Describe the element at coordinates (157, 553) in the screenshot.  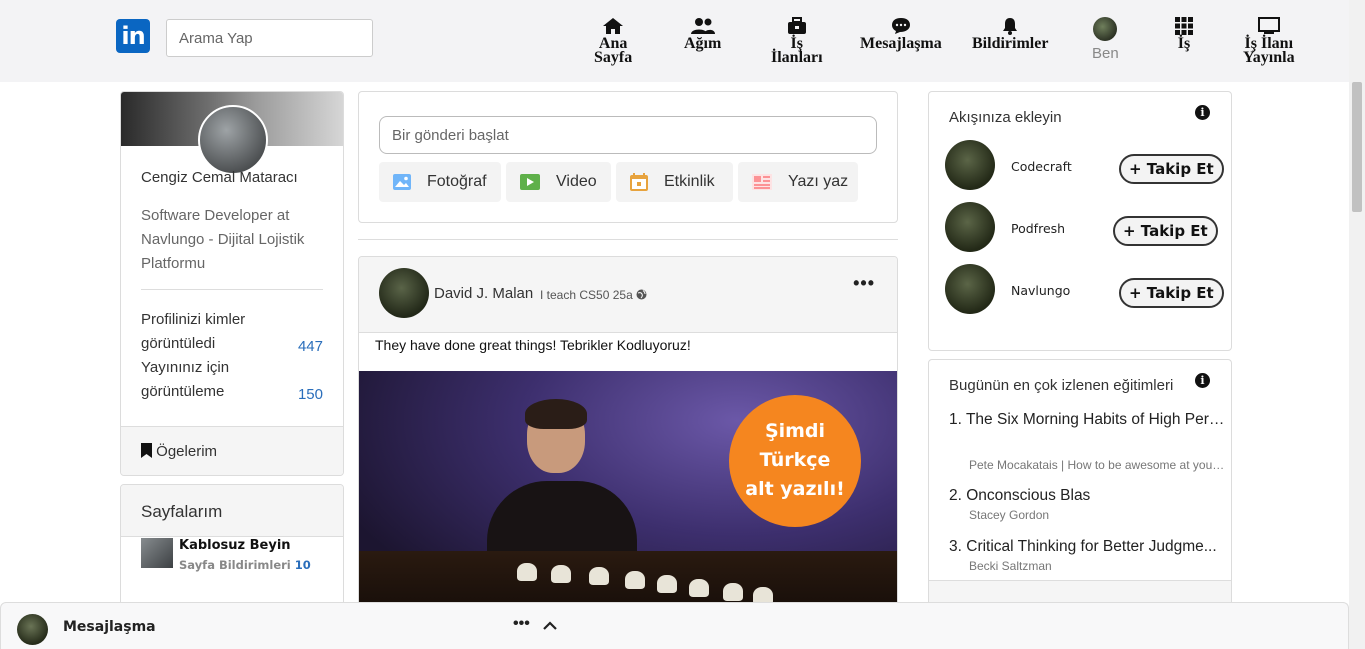
I see `page-thumbnail` at that location.